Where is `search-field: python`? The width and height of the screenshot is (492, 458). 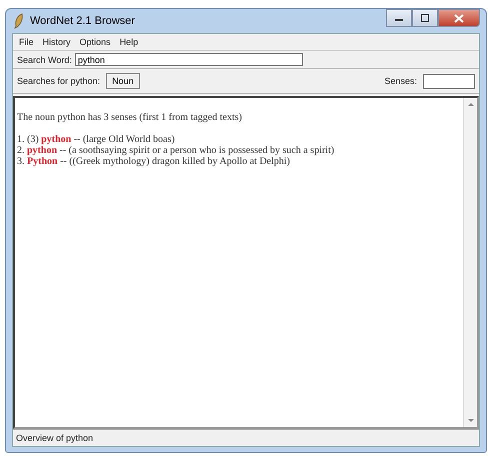
search-field: python is located at coordinates (188, 59).